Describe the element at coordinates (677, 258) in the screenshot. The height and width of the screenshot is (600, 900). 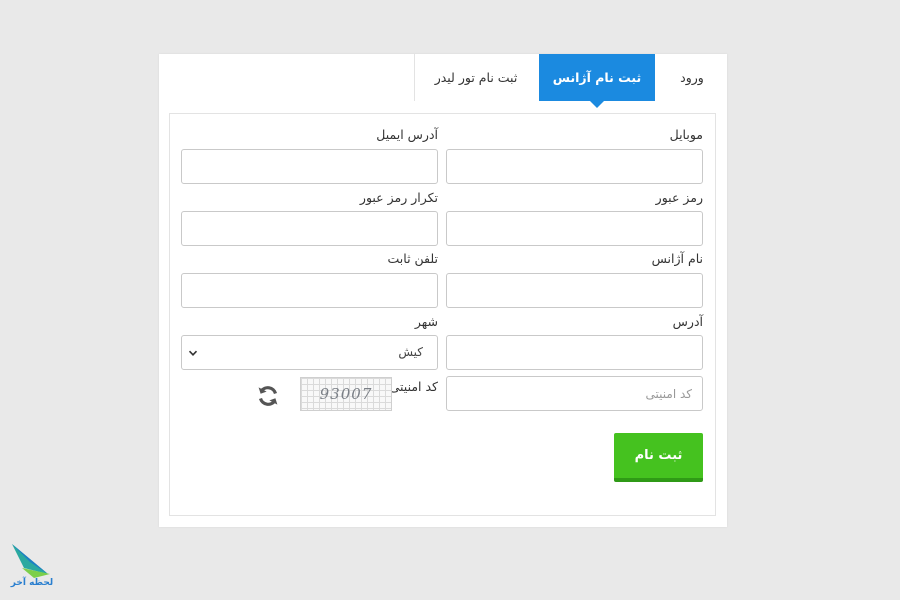
I see `agency-name-label: نام آژانس` at that location.